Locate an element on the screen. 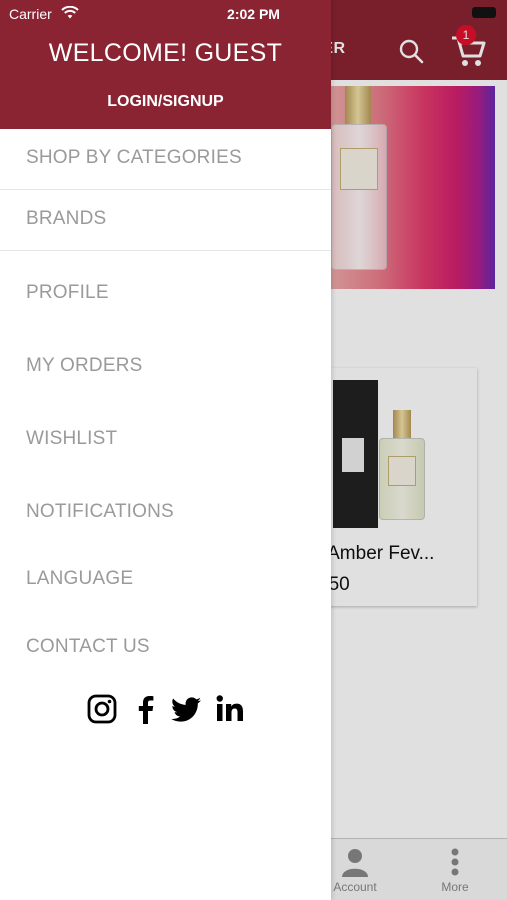  menu-shop-by-categories: SHOP BY CATEGORIES is located at coordinates (165, 158).